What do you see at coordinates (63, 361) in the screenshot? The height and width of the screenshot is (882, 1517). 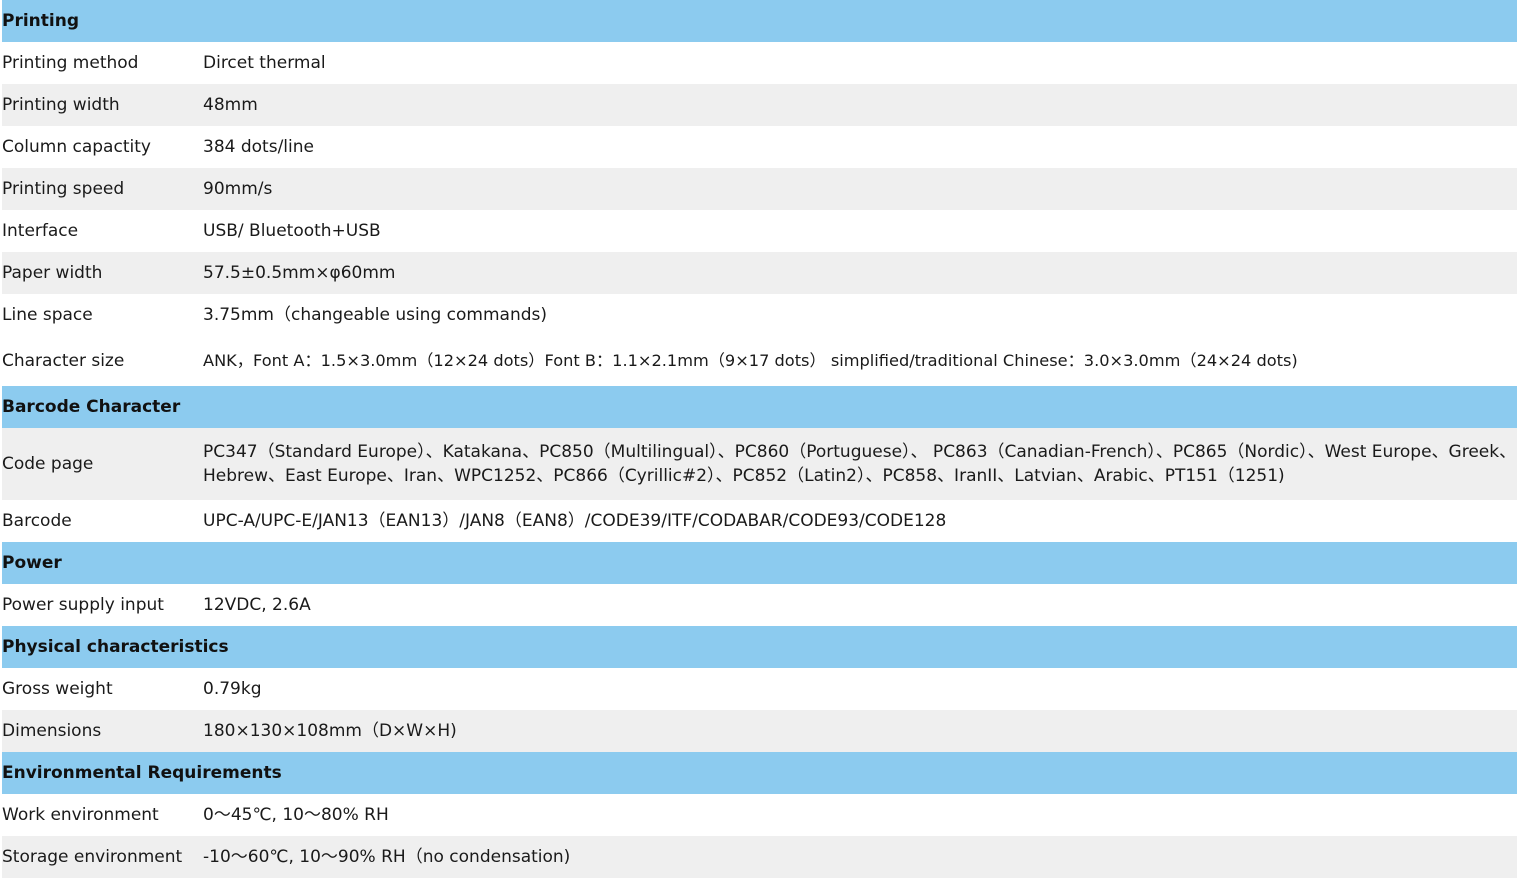 I see `spec-label: Character size` at bounding box center [63, 361].